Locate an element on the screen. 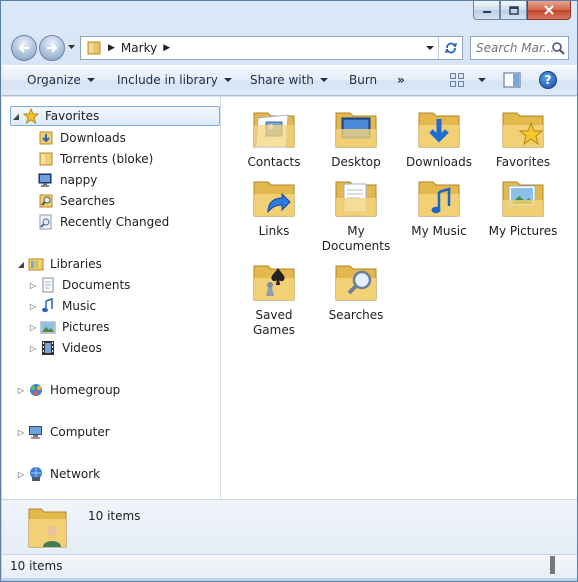  nav-computer: ▷ Computer is located at coordinates (63, 432).